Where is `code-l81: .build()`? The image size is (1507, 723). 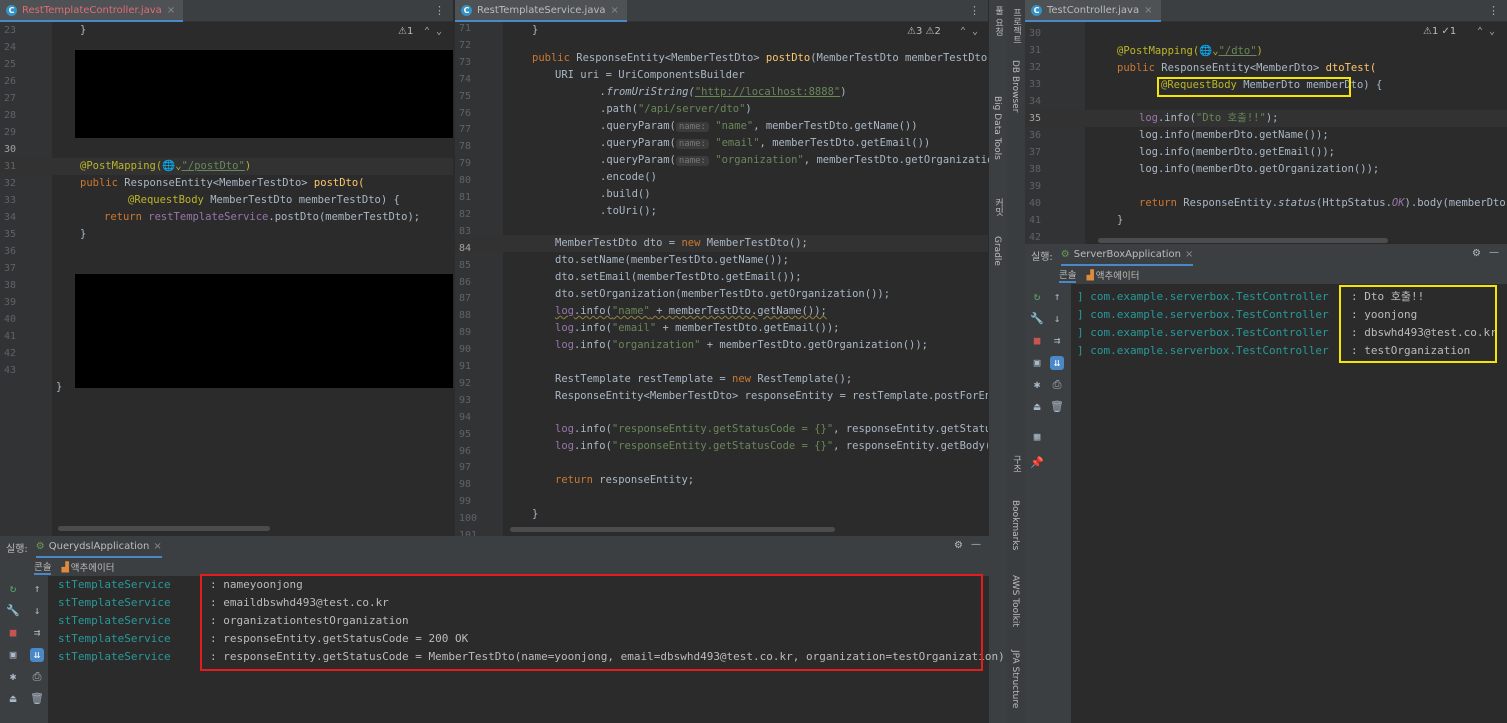
code-l81: .build() is located at coordinates (625, 194).